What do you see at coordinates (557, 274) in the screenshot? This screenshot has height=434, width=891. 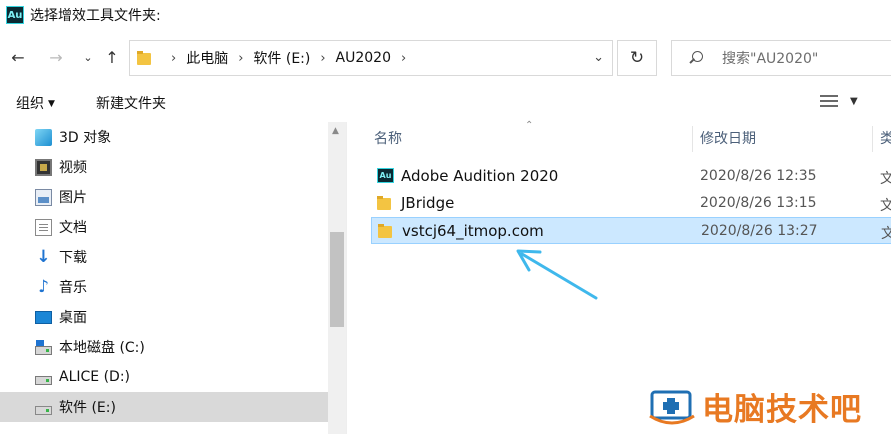 I see `annotation-arrow-icon` at bounding box center [557, 274].